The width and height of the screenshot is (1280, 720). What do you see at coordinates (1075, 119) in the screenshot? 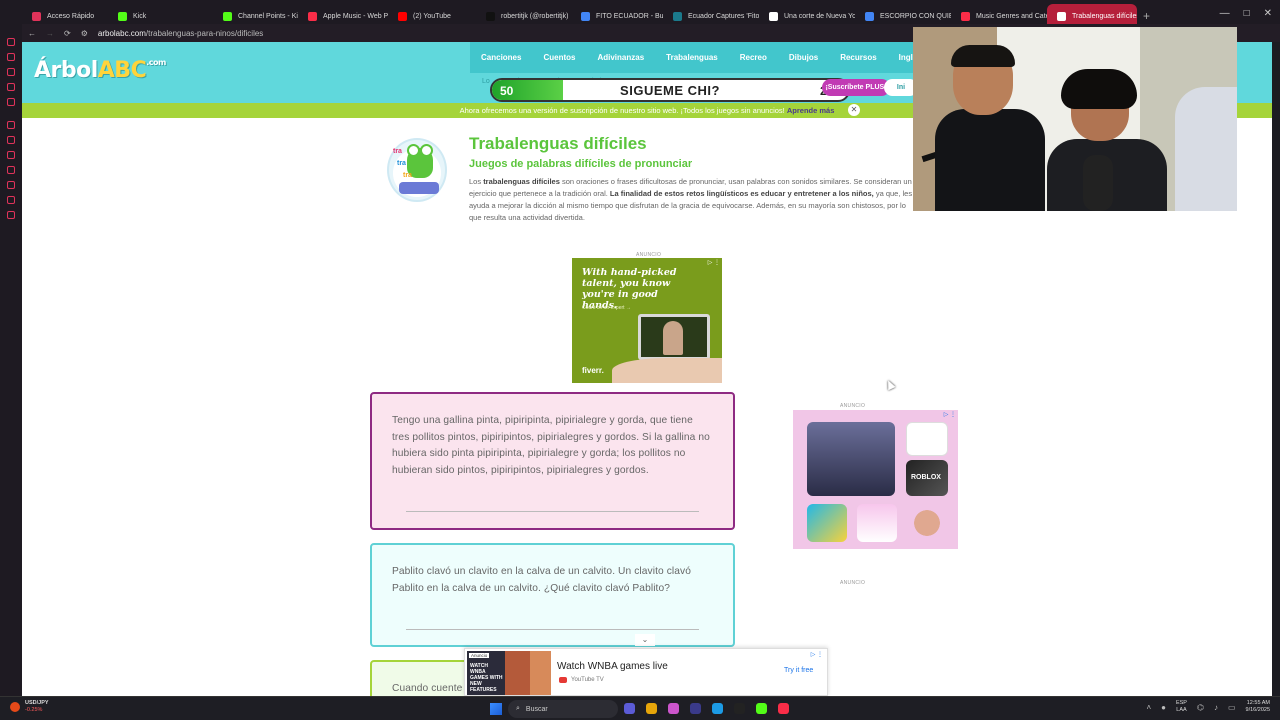
I see `webcam-overlay` at bounding box center [1075, 119].